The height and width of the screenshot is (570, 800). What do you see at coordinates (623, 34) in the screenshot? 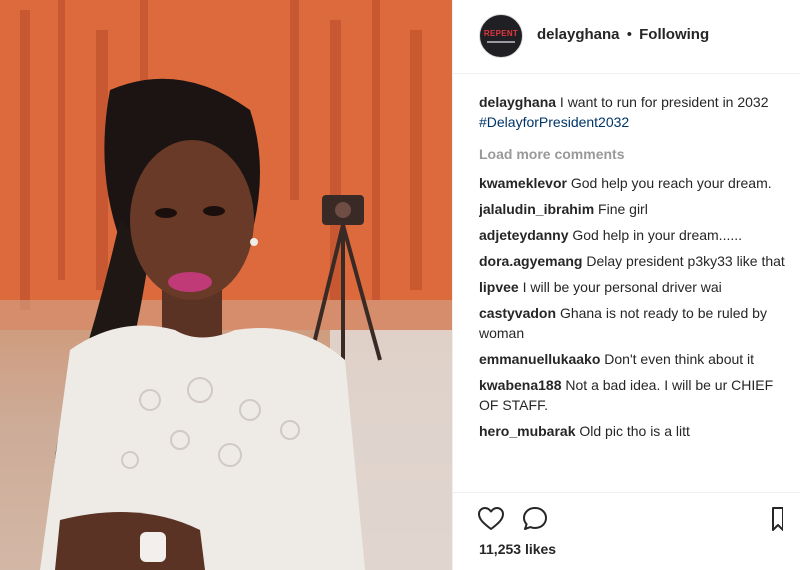
I see `header-text: delayghana • Following` at bounding box center [623, 34].